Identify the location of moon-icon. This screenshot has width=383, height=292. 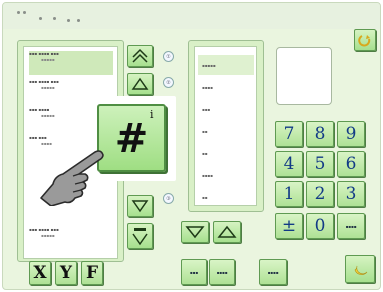
(361, 270).